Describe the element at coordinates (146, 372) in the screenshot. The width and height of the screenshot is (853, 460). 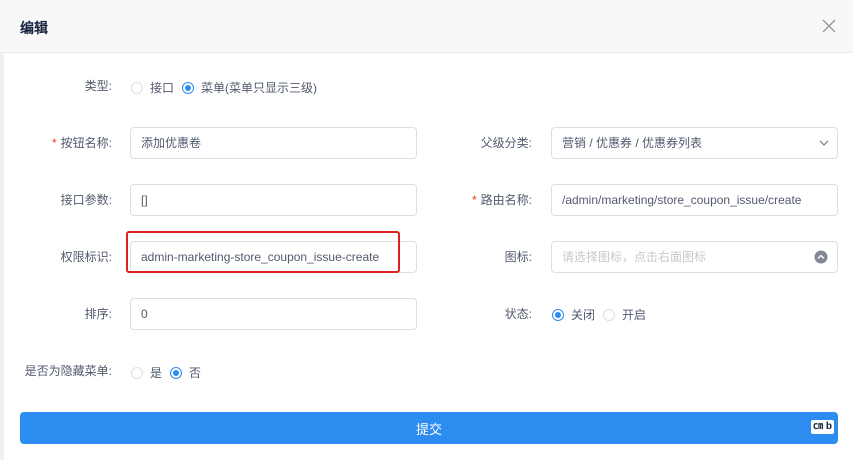
I see `hidden-menu-radio-yes: 是` at that location.